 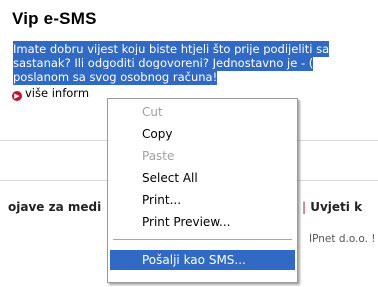 What do you see at coordinates (202, 178) in the screenshot?
I see `menu-item-select-all: Select All` at bounding box center [202, 178].